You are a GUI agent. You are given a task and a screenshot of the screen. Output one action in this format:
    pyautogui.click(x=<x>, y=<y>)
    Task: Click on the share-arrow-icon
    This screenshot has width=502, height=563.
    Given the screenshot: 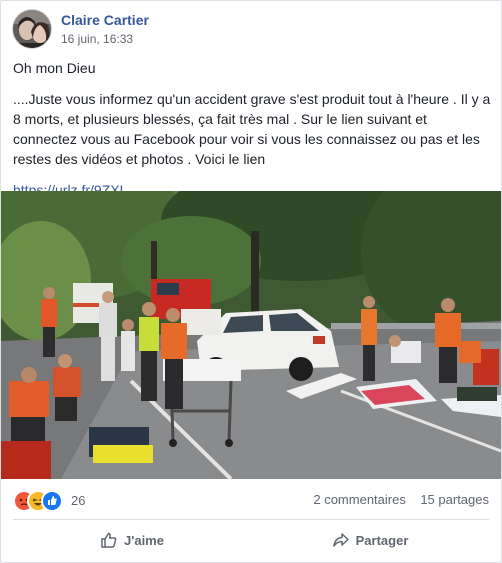 What is the action you would take?
    pyautogui.click(x=340, y=540)
    